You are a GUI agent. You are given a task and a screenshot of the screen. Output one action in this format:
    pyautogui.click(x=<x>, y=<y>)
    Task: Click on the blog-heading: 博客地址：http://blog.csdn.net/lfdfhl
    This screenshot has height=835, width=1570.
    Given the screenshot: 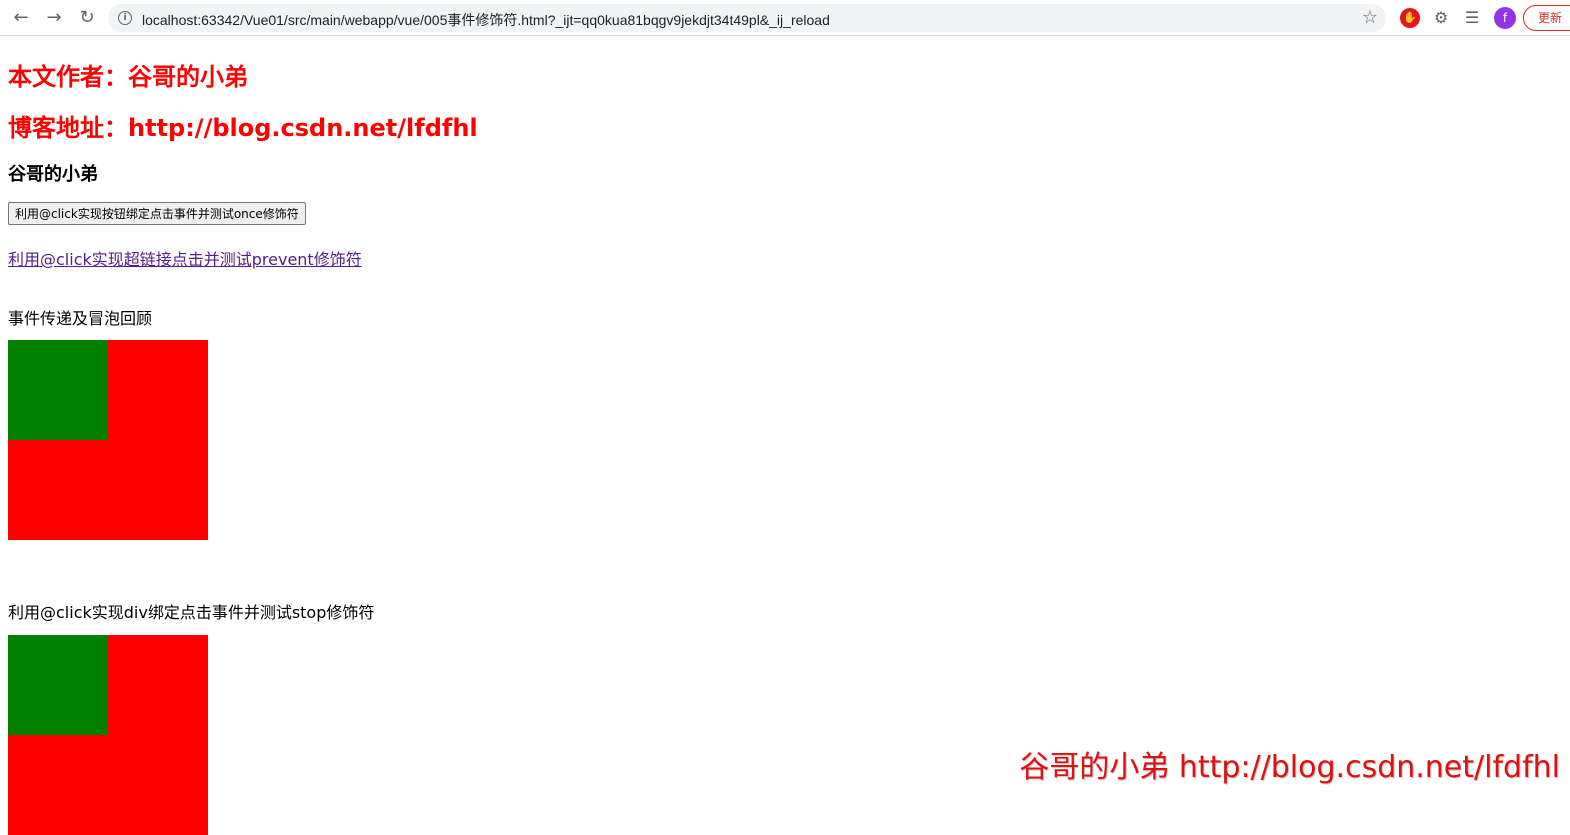 What is the action you would take?
    pyautogui.click(x=243, y=128)
    